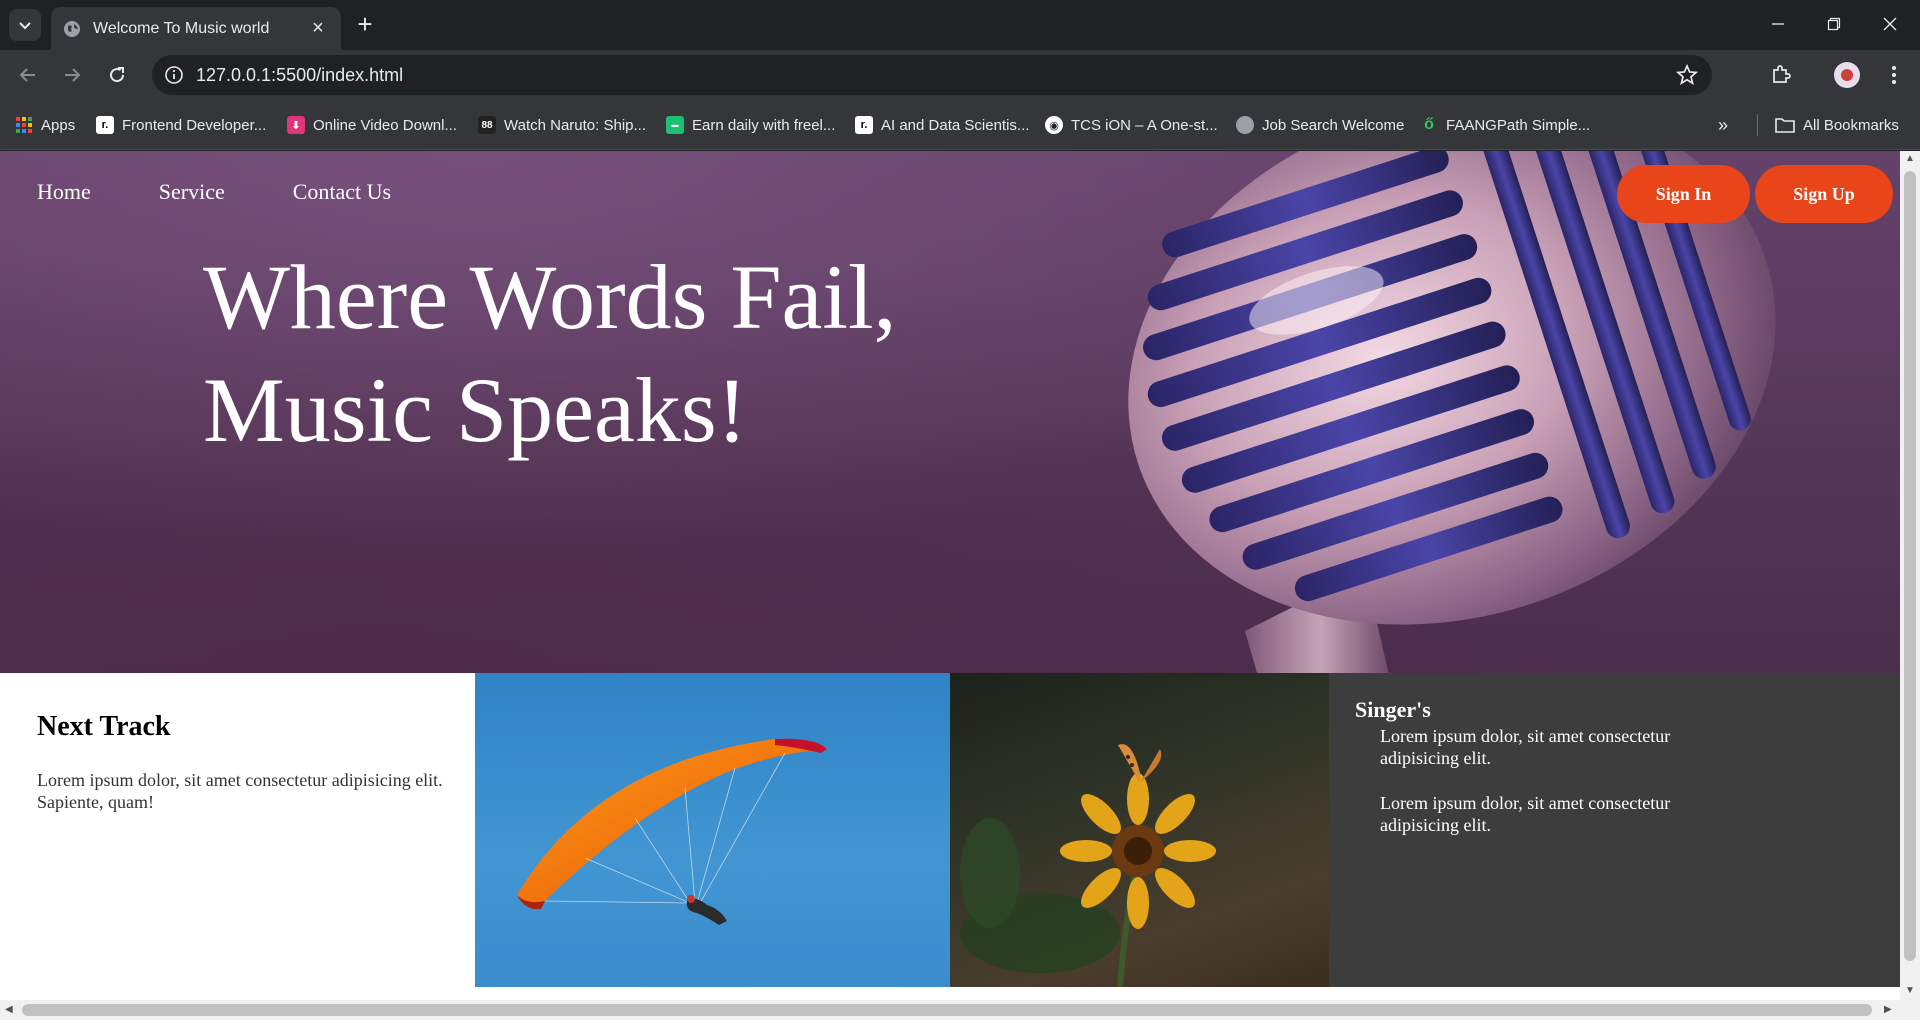 The width and height of the screenshot is (1920, 1020). I want to click on browser-toolbar: 127.0.0.1:5500/index.html, so click(960, 75).